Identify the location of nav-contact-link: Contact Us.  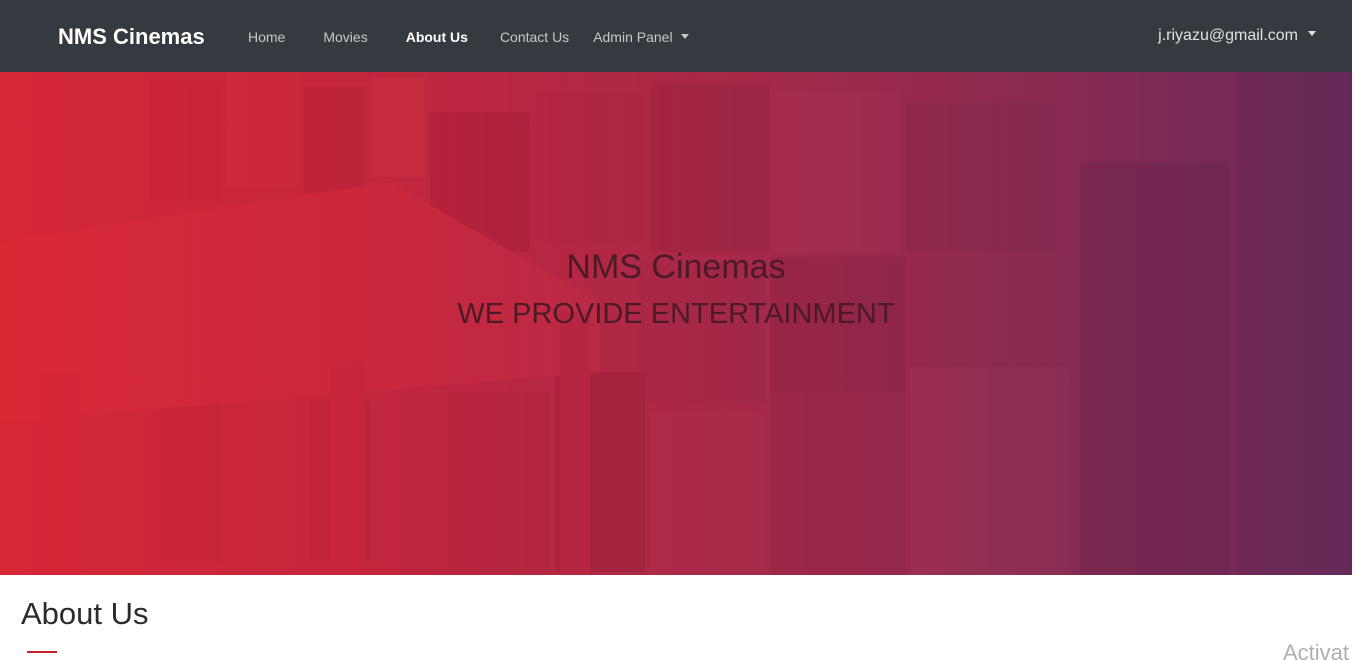
(534, 37).